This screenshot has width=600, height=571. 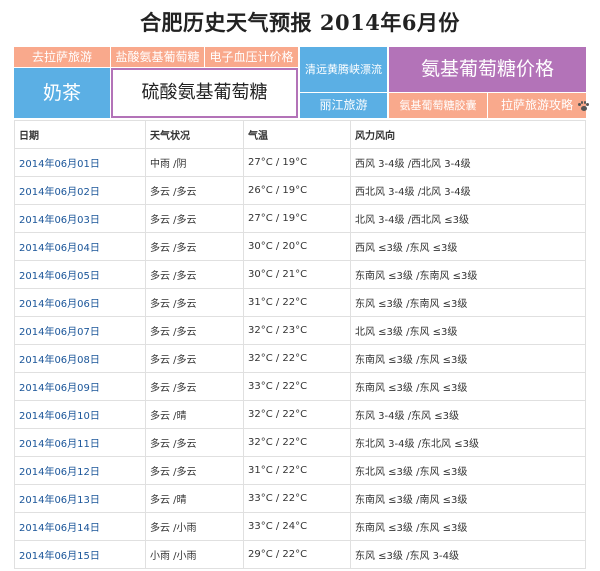 I want to click on header-date: 日期, so click(x=80, y=134).